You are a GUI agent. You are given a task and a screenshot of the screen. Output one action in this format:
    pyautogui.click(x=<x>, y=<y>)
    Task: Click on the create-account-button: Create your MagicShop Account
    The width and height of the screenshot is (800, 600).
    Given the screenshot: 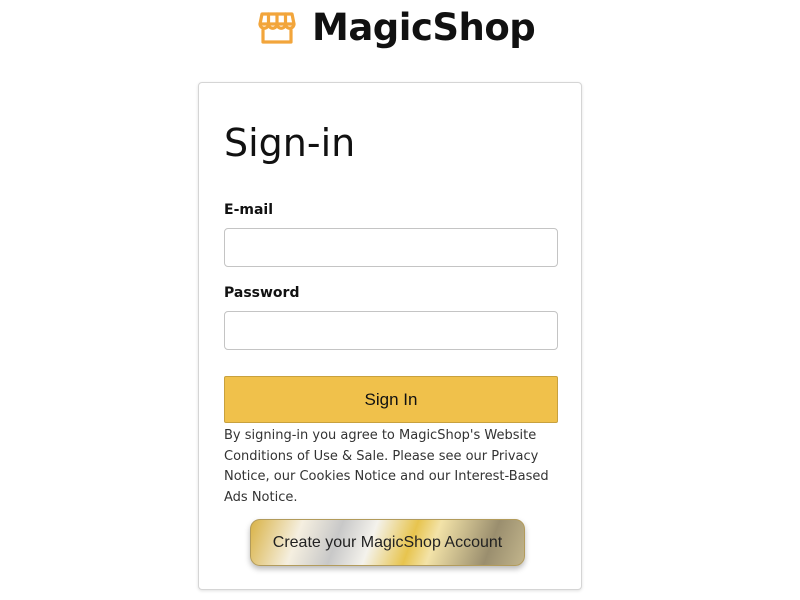 What is the action you would take?
    pyautogui.click(x=387, y=542)
    